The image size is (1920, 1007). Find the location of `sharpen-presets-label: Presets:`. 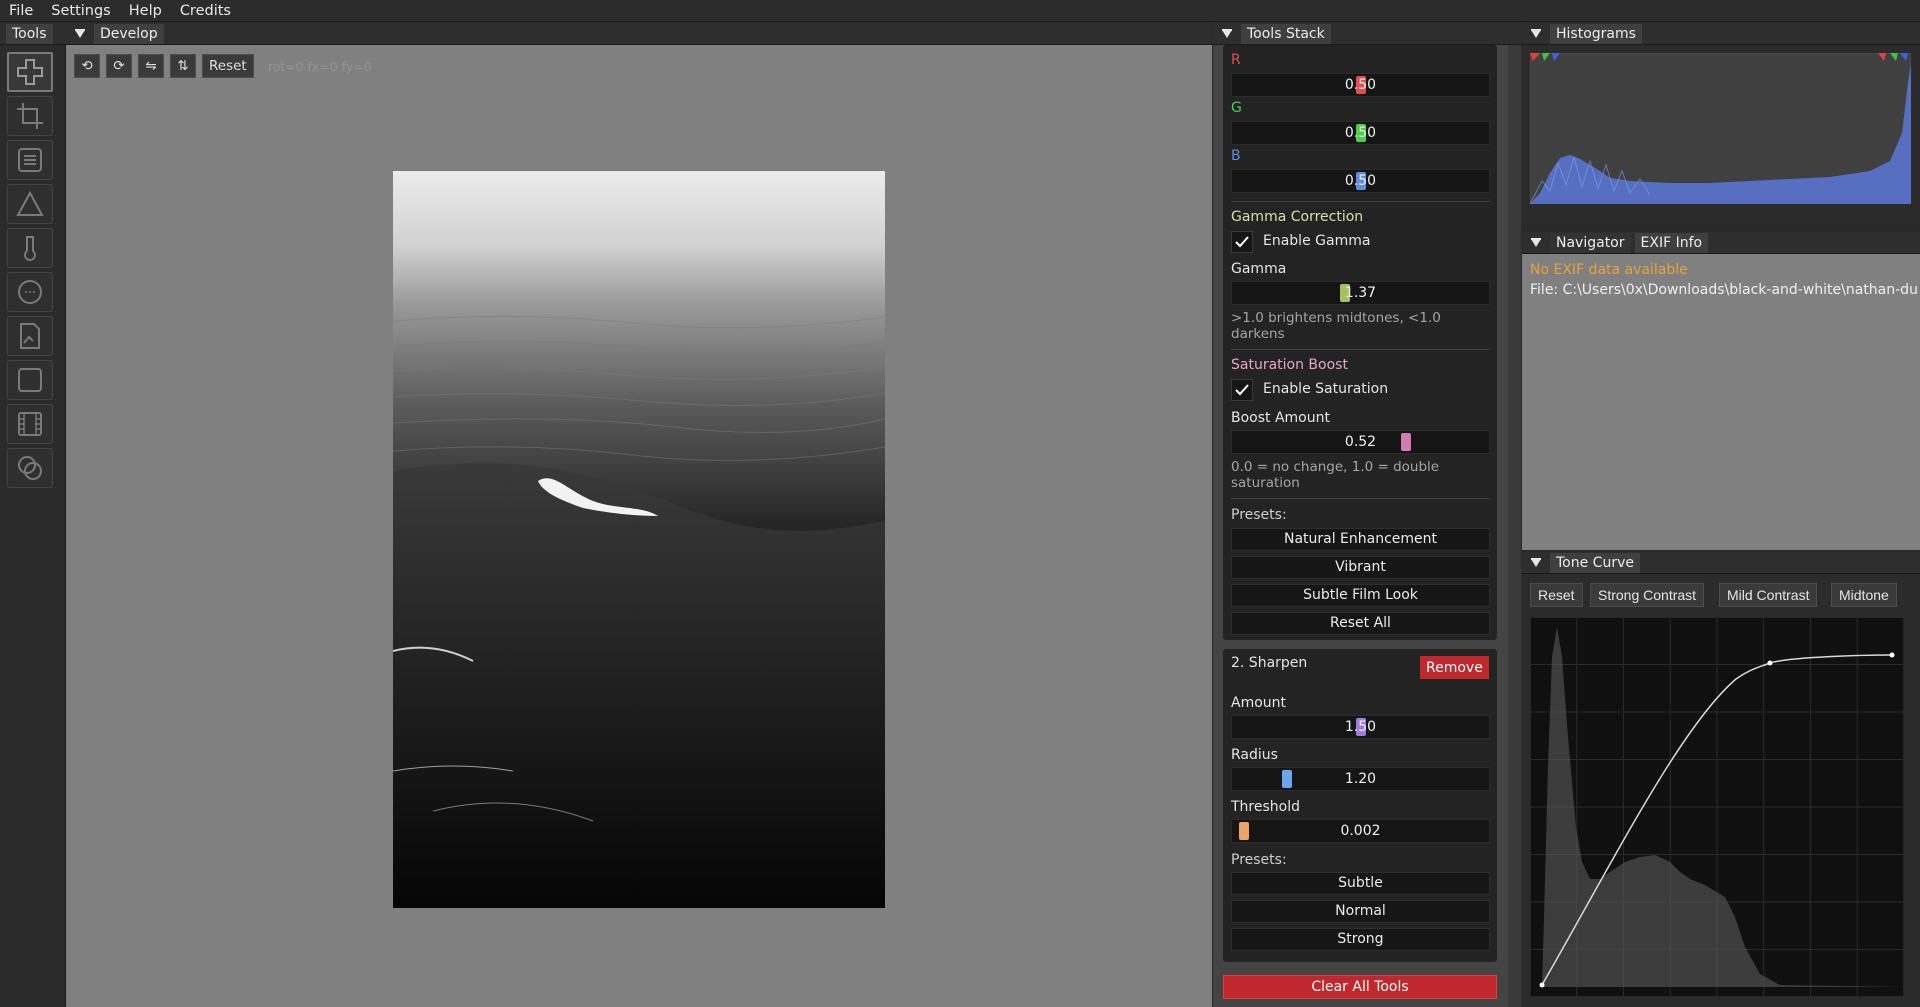

sharpen-presets-label: Presets: is located at coordinates (1259, 860).